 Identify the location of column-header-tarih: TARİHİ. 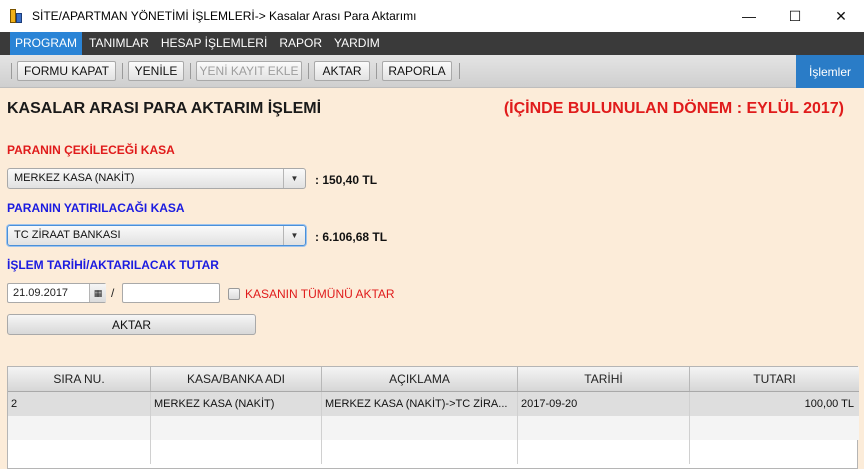
(604, 379).